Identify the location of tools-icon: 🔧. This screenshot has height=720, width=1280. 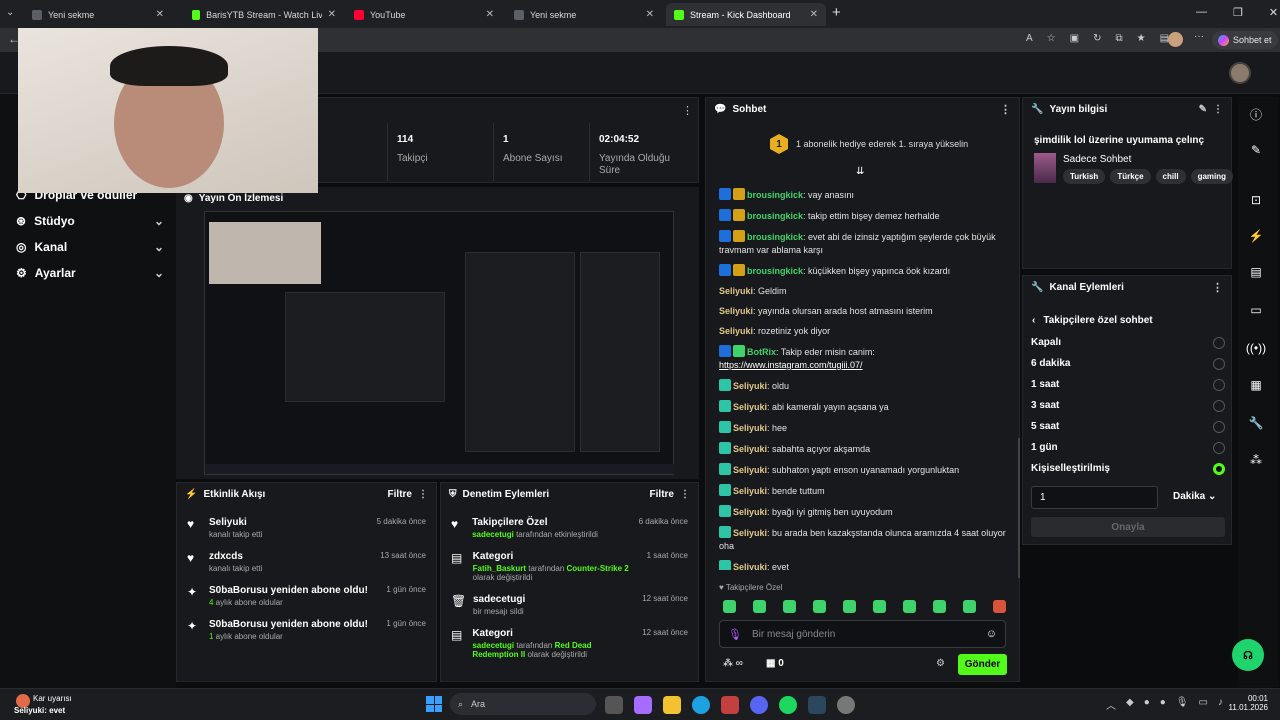
(1256, 423).